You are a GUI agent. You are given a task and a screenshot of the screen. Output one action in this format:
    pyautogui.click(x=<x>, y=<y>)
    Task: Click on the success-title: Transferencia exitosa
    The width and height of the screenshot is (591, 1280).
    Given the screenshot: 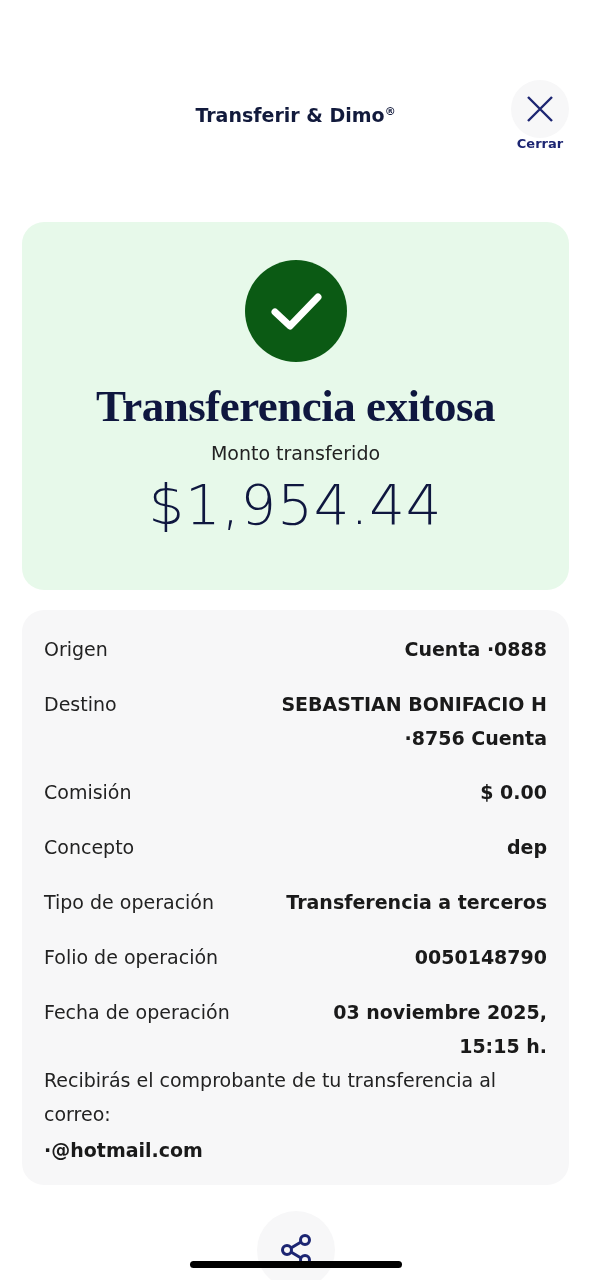 What is the action you would take?
    pyautogui.click(x=295, y=406)
    